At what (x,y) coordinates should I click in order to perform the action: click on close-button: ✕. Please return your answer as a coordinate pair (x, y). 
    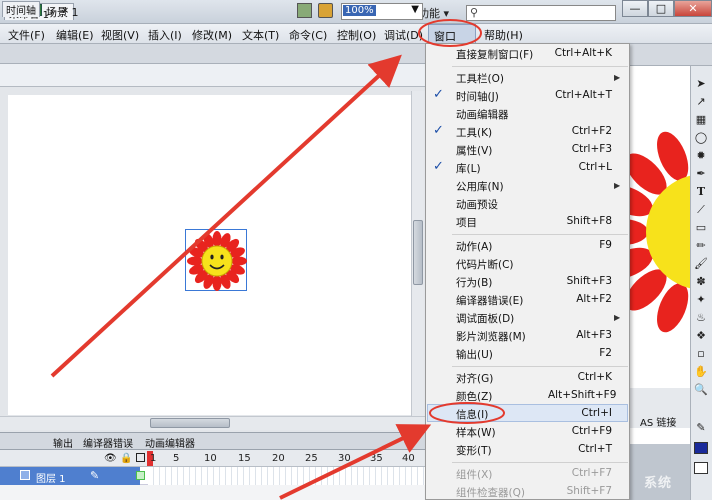
    Looking at the image, I should click on (693, 8).